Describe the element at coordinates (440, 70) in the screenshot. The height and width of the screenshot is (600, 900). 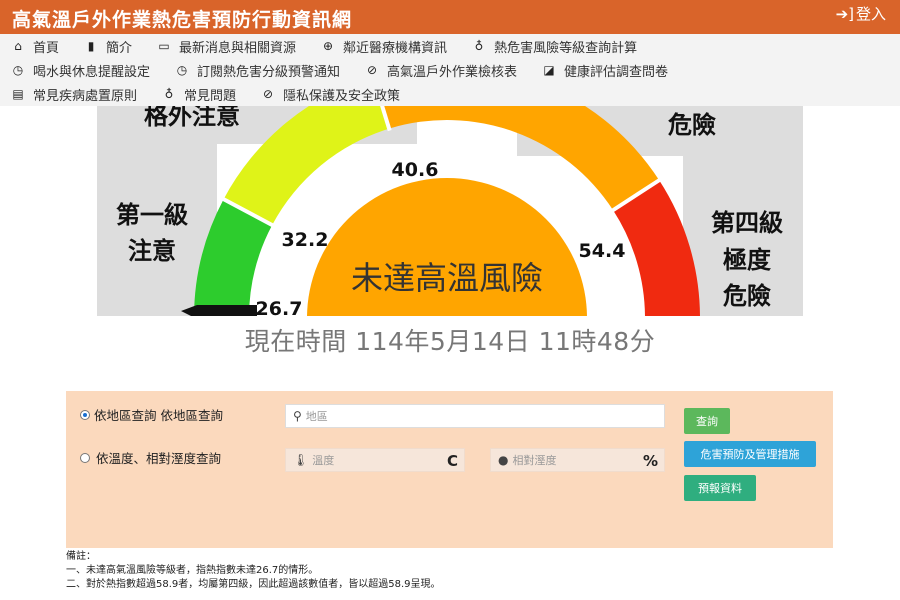
I see `nav-item-checklist: ⊘ 高氣溫戶外作業檢核表` at that location.